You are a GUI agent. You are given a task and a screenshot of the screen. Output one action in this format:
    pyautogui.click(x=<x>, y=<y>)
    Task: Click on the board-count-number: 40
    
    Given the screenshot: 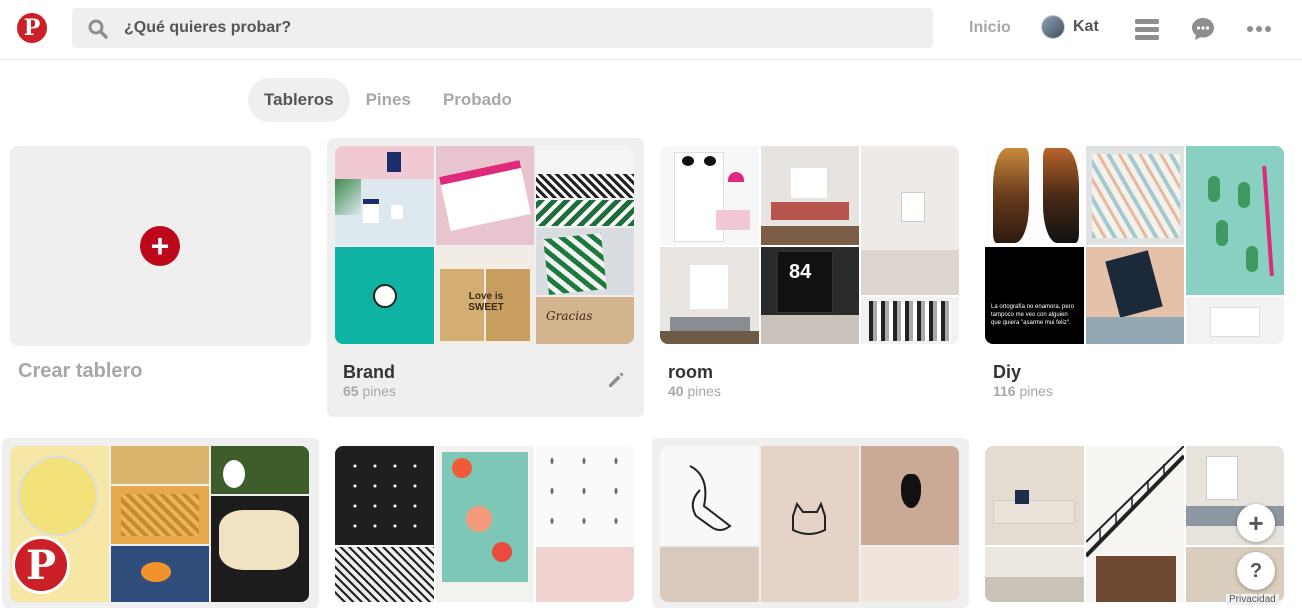 What is the action you would take?
    pyautogui.click(x=676, y=391)
    